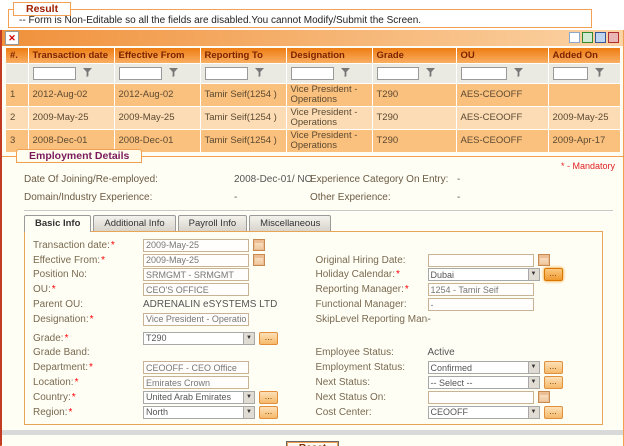 The image size is (624, 446). What do you see at coordinates (273, 179) in the screenshot?
I see `doj-value: 2008-Dec-01/ NO` at bounding box center [273, 179].